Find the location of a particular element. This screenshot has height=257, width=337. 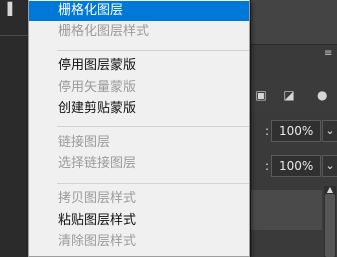

menu-item-rasterize-layer-style: 栅格化图层样式 is located at coordinates (104, 31).